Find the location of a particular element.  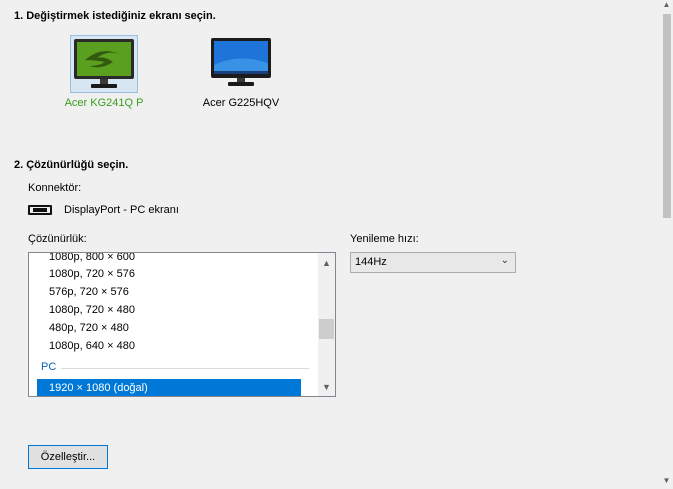

section1-heading: 1. Değiştirmek istediğiniz ekranı seçin. is located at coordinates (115, 16).